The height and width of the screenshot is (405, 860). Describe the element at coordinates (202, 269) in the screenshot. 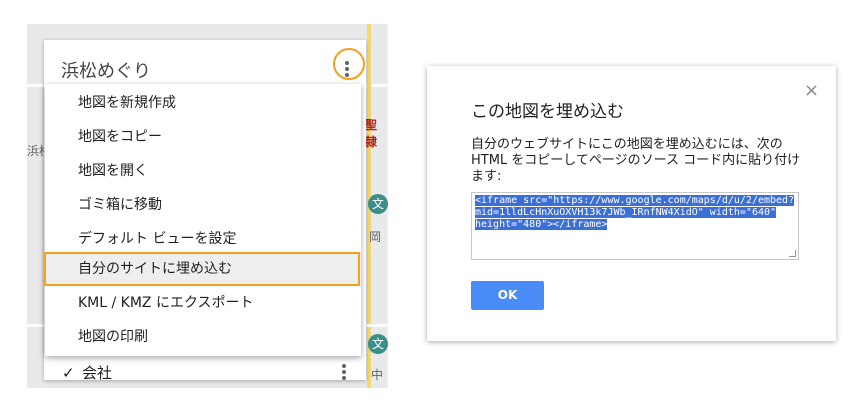

I see `embed-highlight-box` at that location.